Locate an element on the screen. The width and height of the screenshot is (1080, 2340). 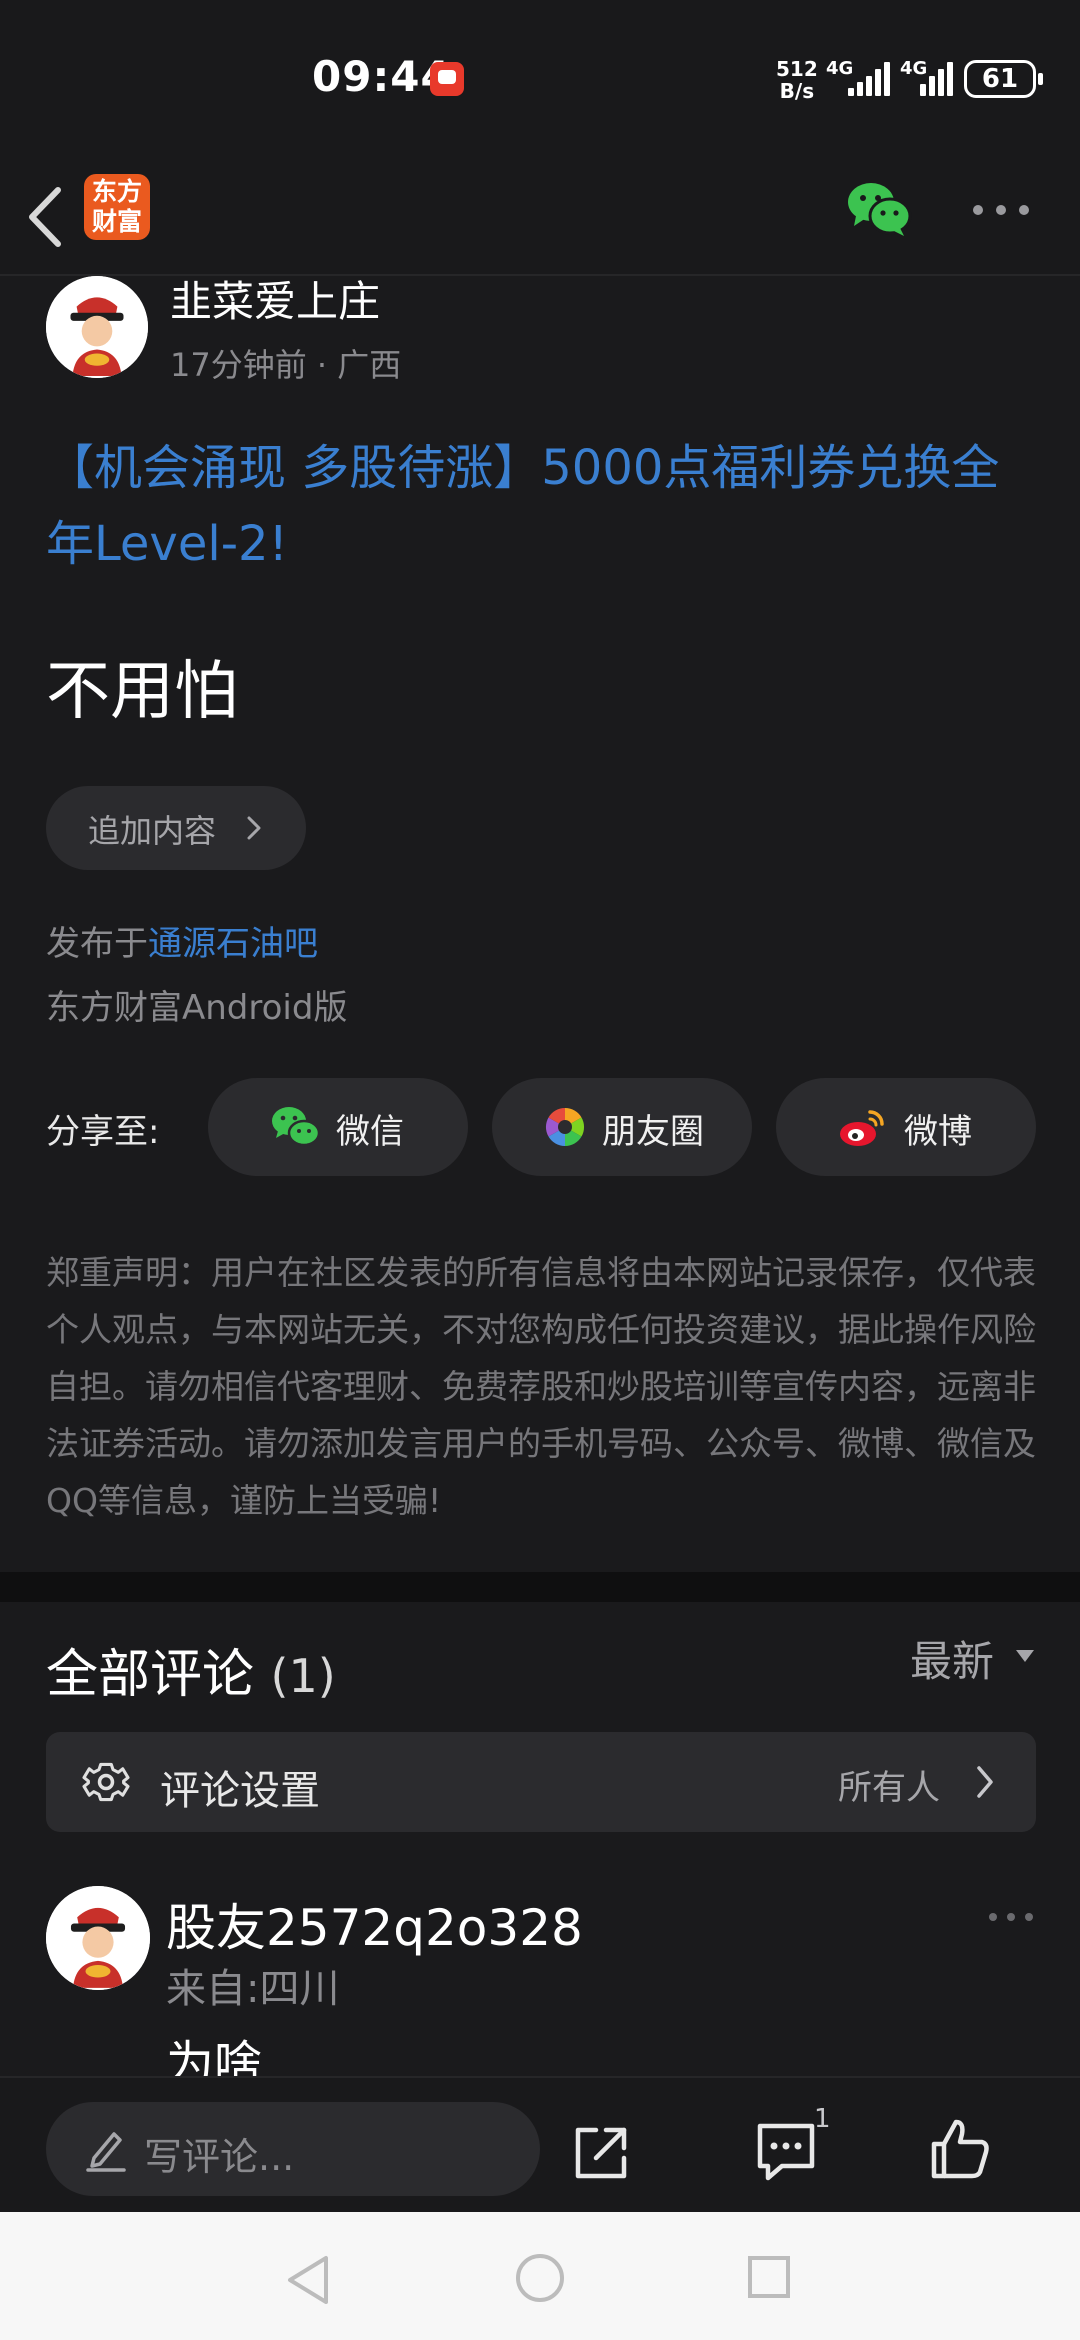
author-avatar is located at coordinates (97, 327).